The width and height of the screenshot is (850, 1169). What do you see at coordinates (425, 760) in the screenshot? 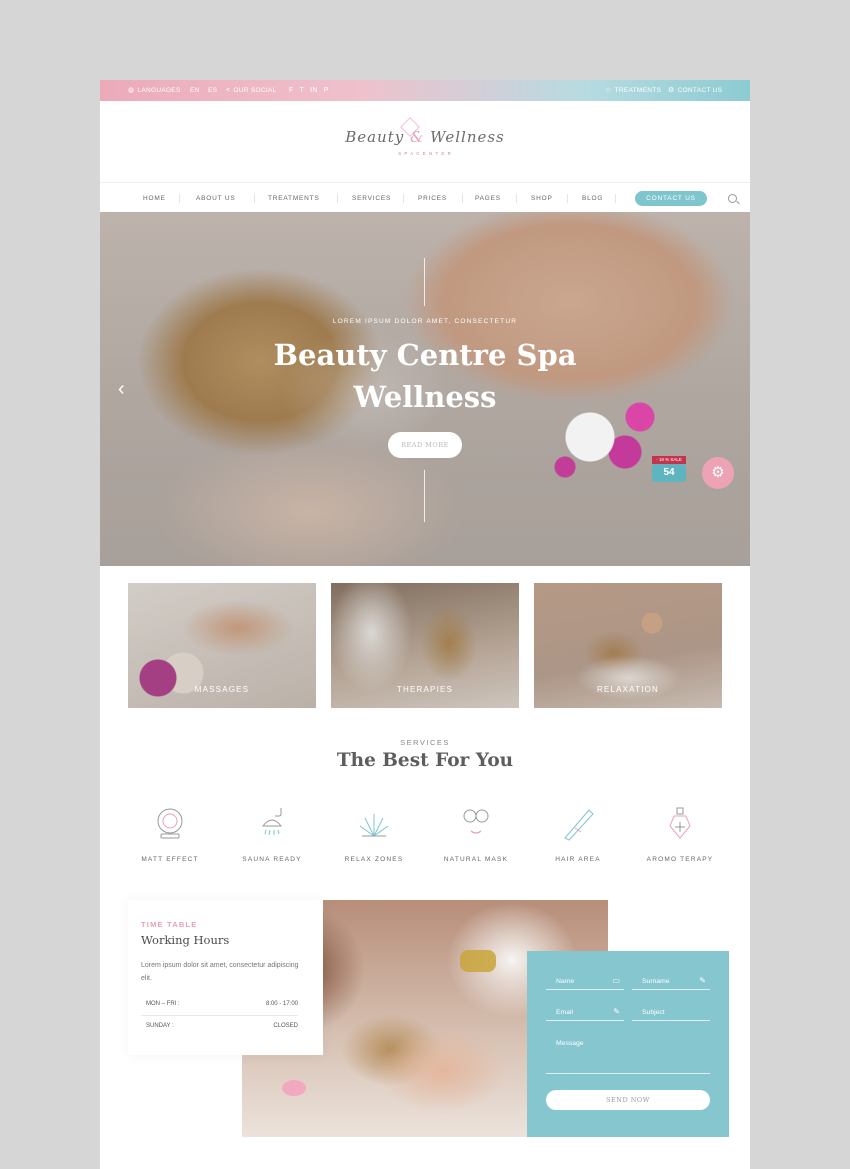
I see `services-title: The Best For You` at bounding box center [425, 760].